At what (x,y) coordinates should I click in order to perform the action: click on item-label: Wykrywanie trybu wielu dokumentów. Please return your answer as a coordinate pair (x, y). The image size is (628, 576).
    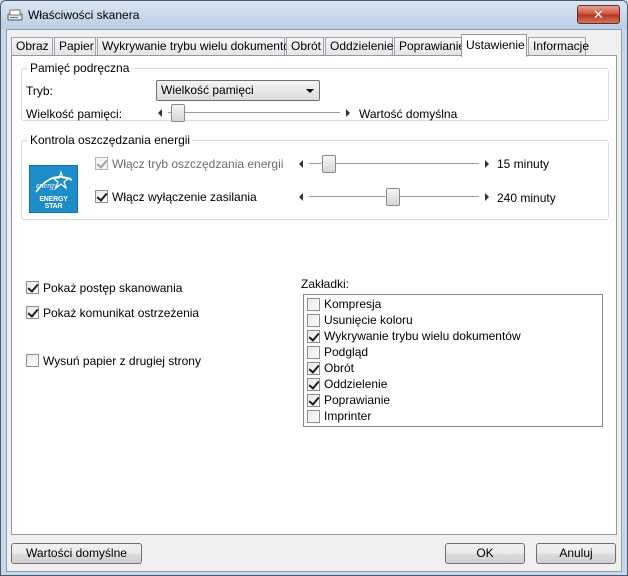
    Looking at the image, I should click on (422, 336).